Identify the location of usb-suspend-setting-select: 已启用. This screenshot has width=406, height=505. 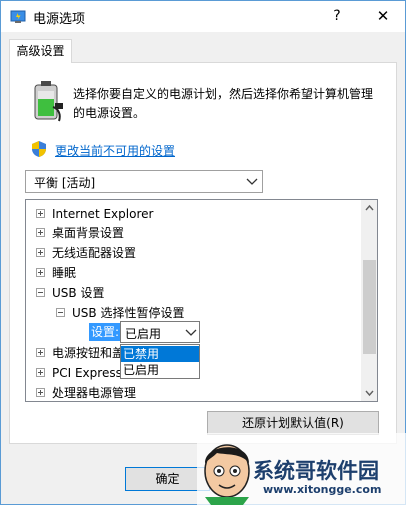
(160, 332).